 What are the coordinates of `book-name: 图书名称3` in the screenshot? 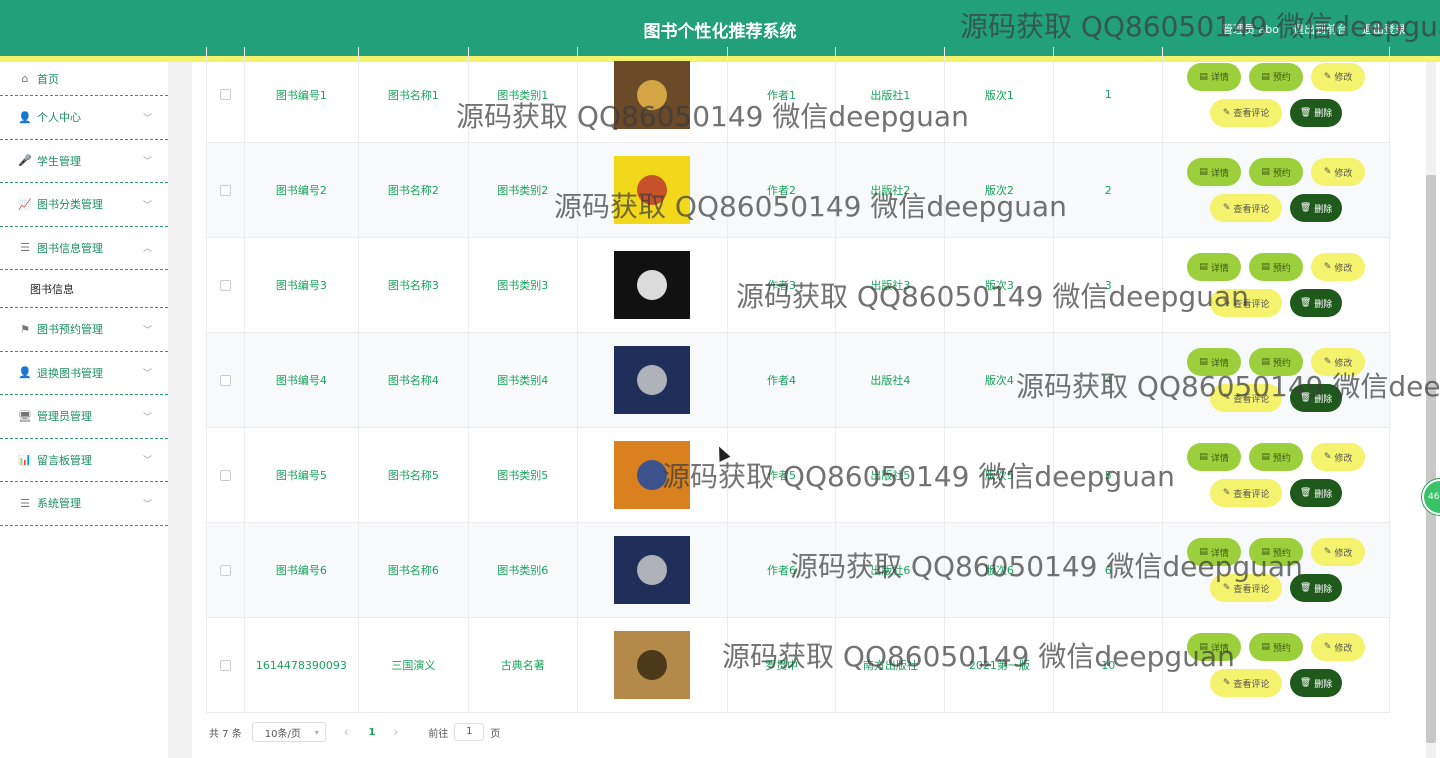 It's located at (414, 285).